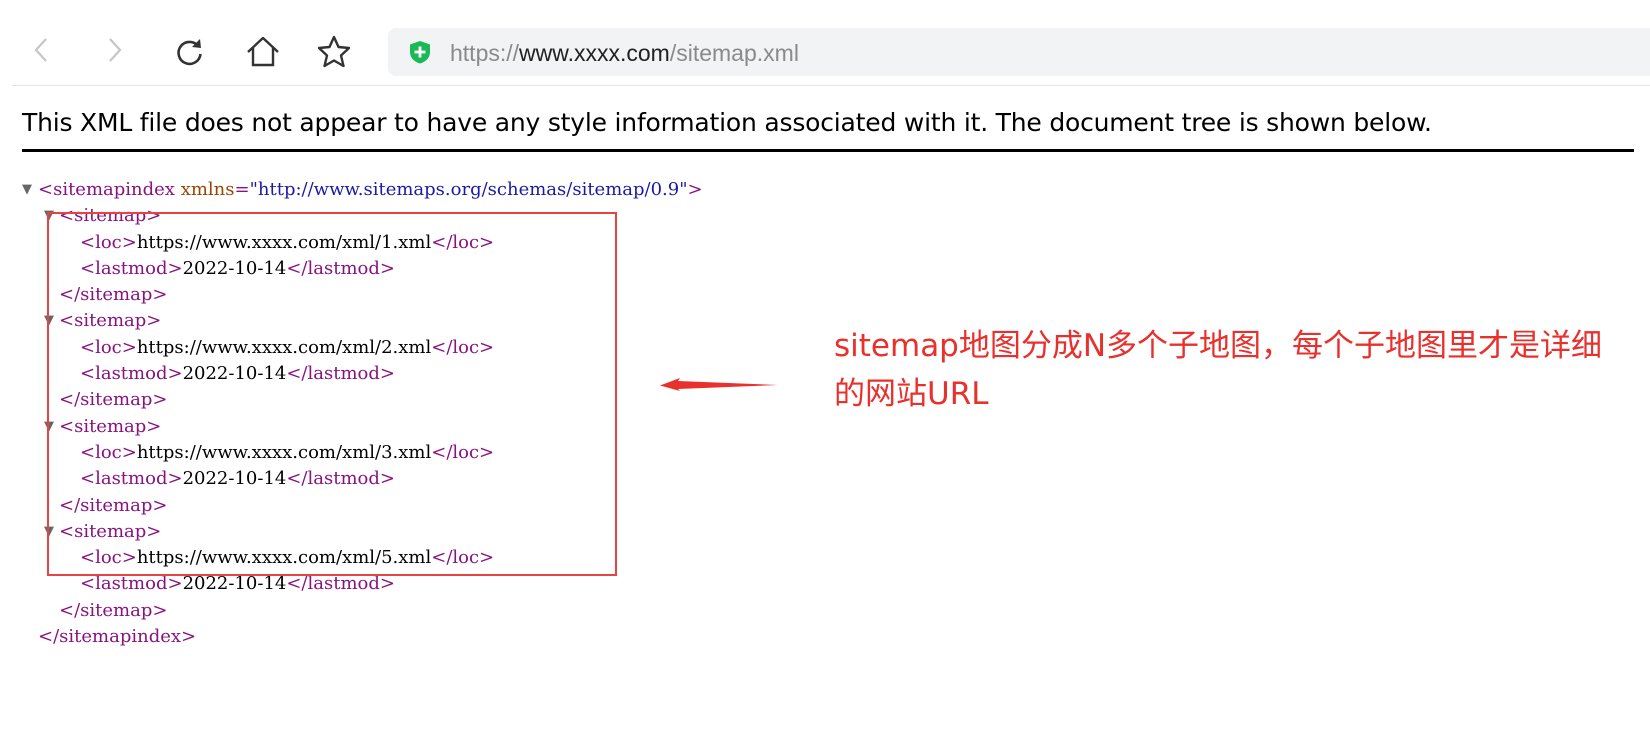  I want to click on forward-arrow-icon, so click(115, 50).